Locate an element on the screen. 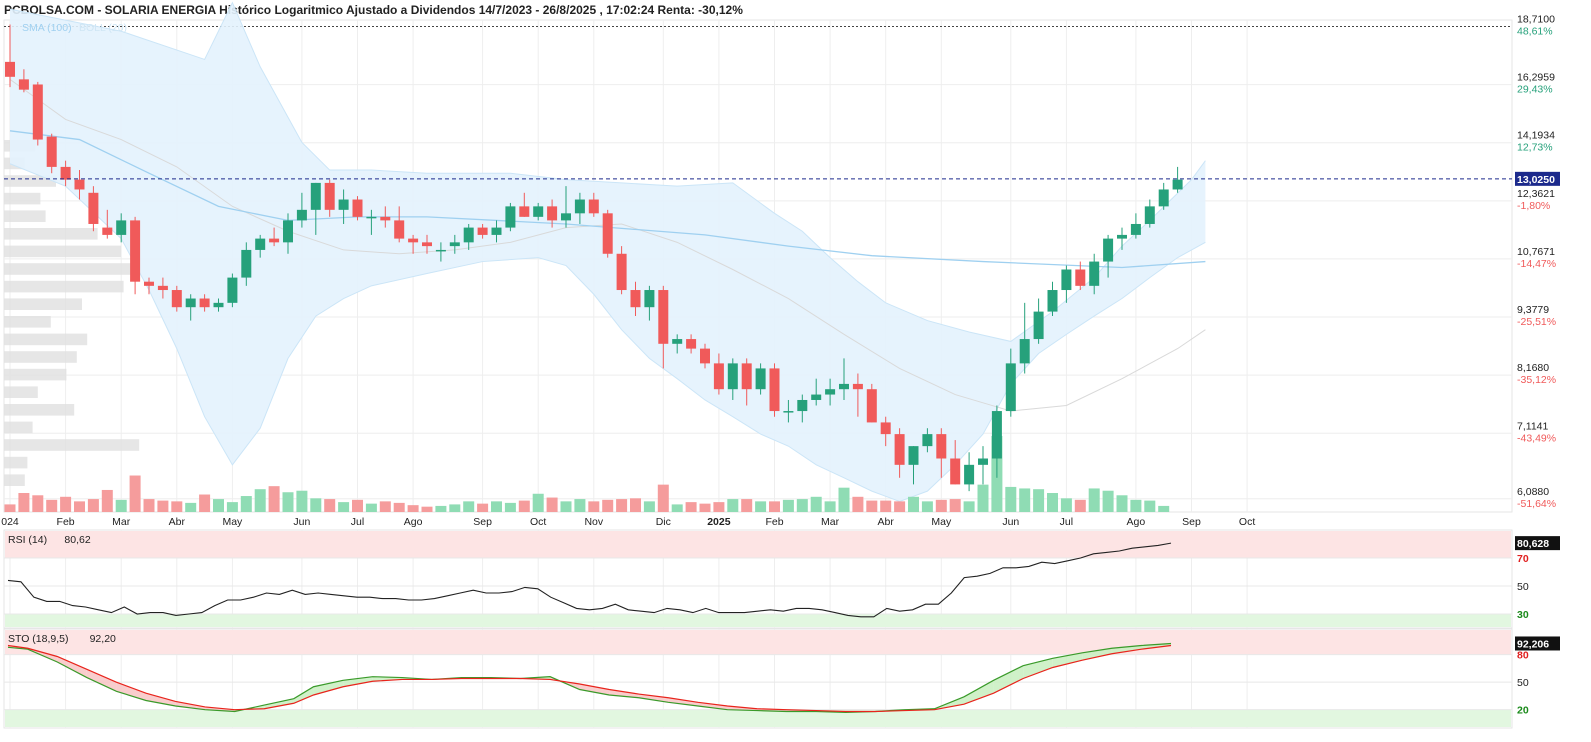 The image size is (1591, 742). x-axis-month-label: Jul is located at coordinates (357, 522).